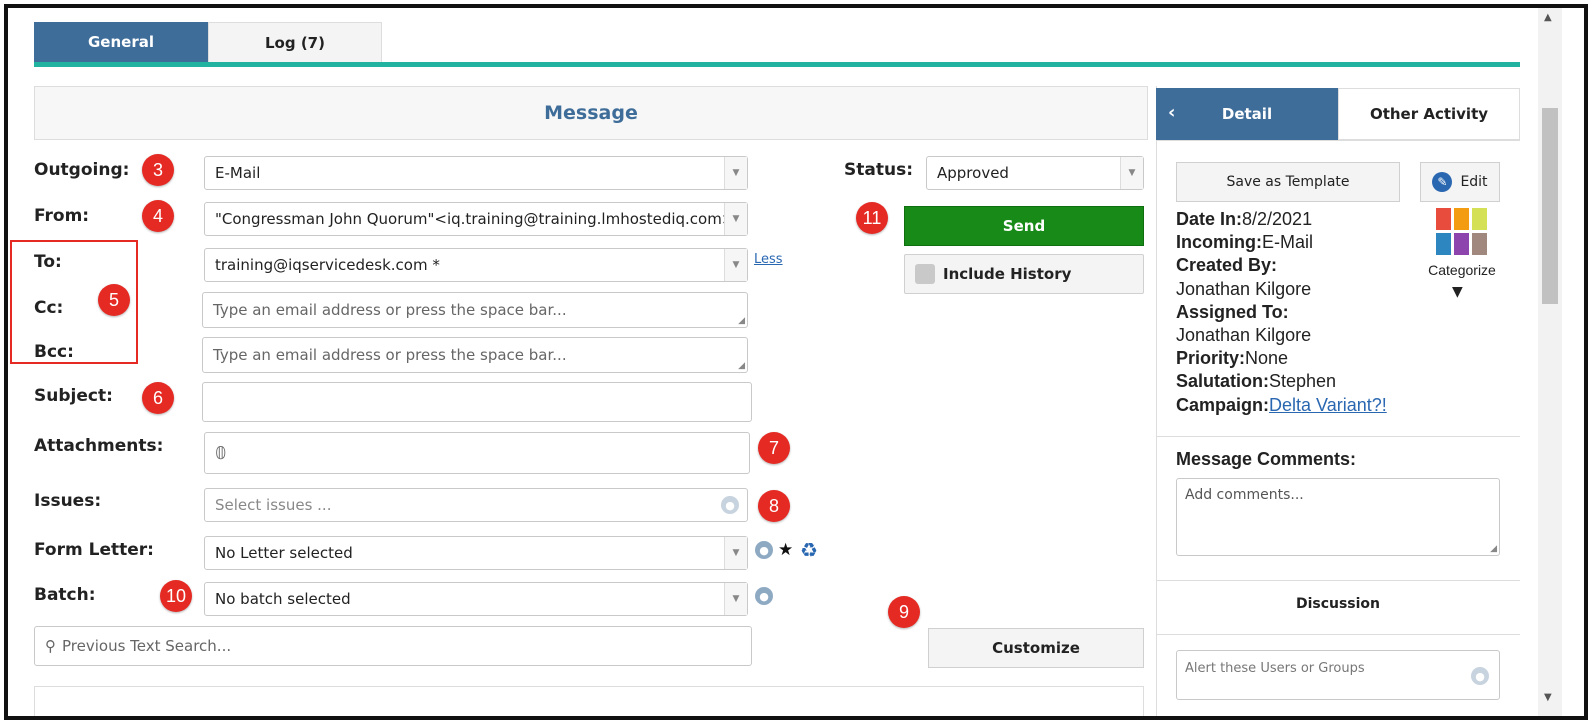 The width and height of the screenshot is (1596, 728). I want to click on salutation-label: Salutation:, so click(1222, 381).